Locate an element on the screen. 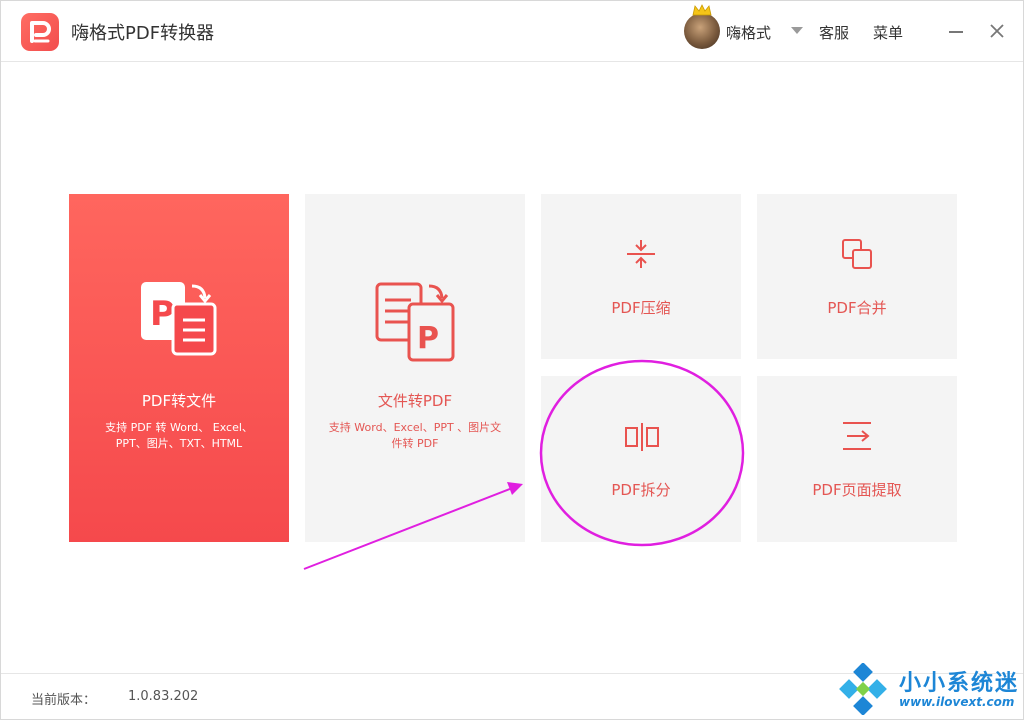 Image resolution: width=1024 pixels, height=721 pixels. pdf-page-extract-card: PDF页面提取 is located at coordinates (857, 459).